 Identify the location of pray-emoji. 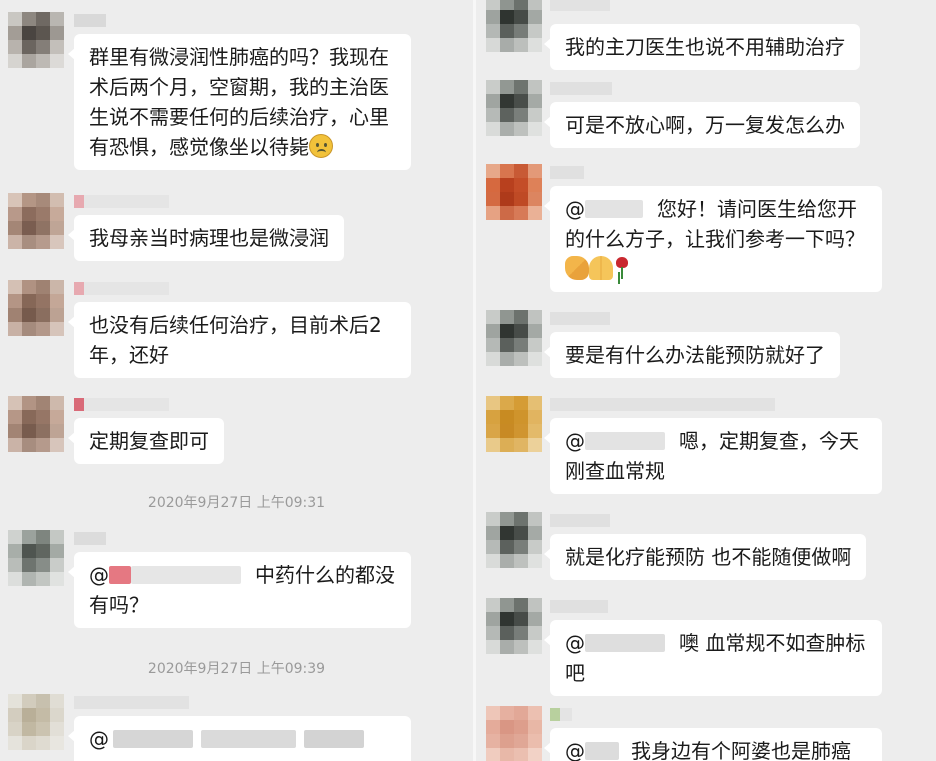
(601, 268).